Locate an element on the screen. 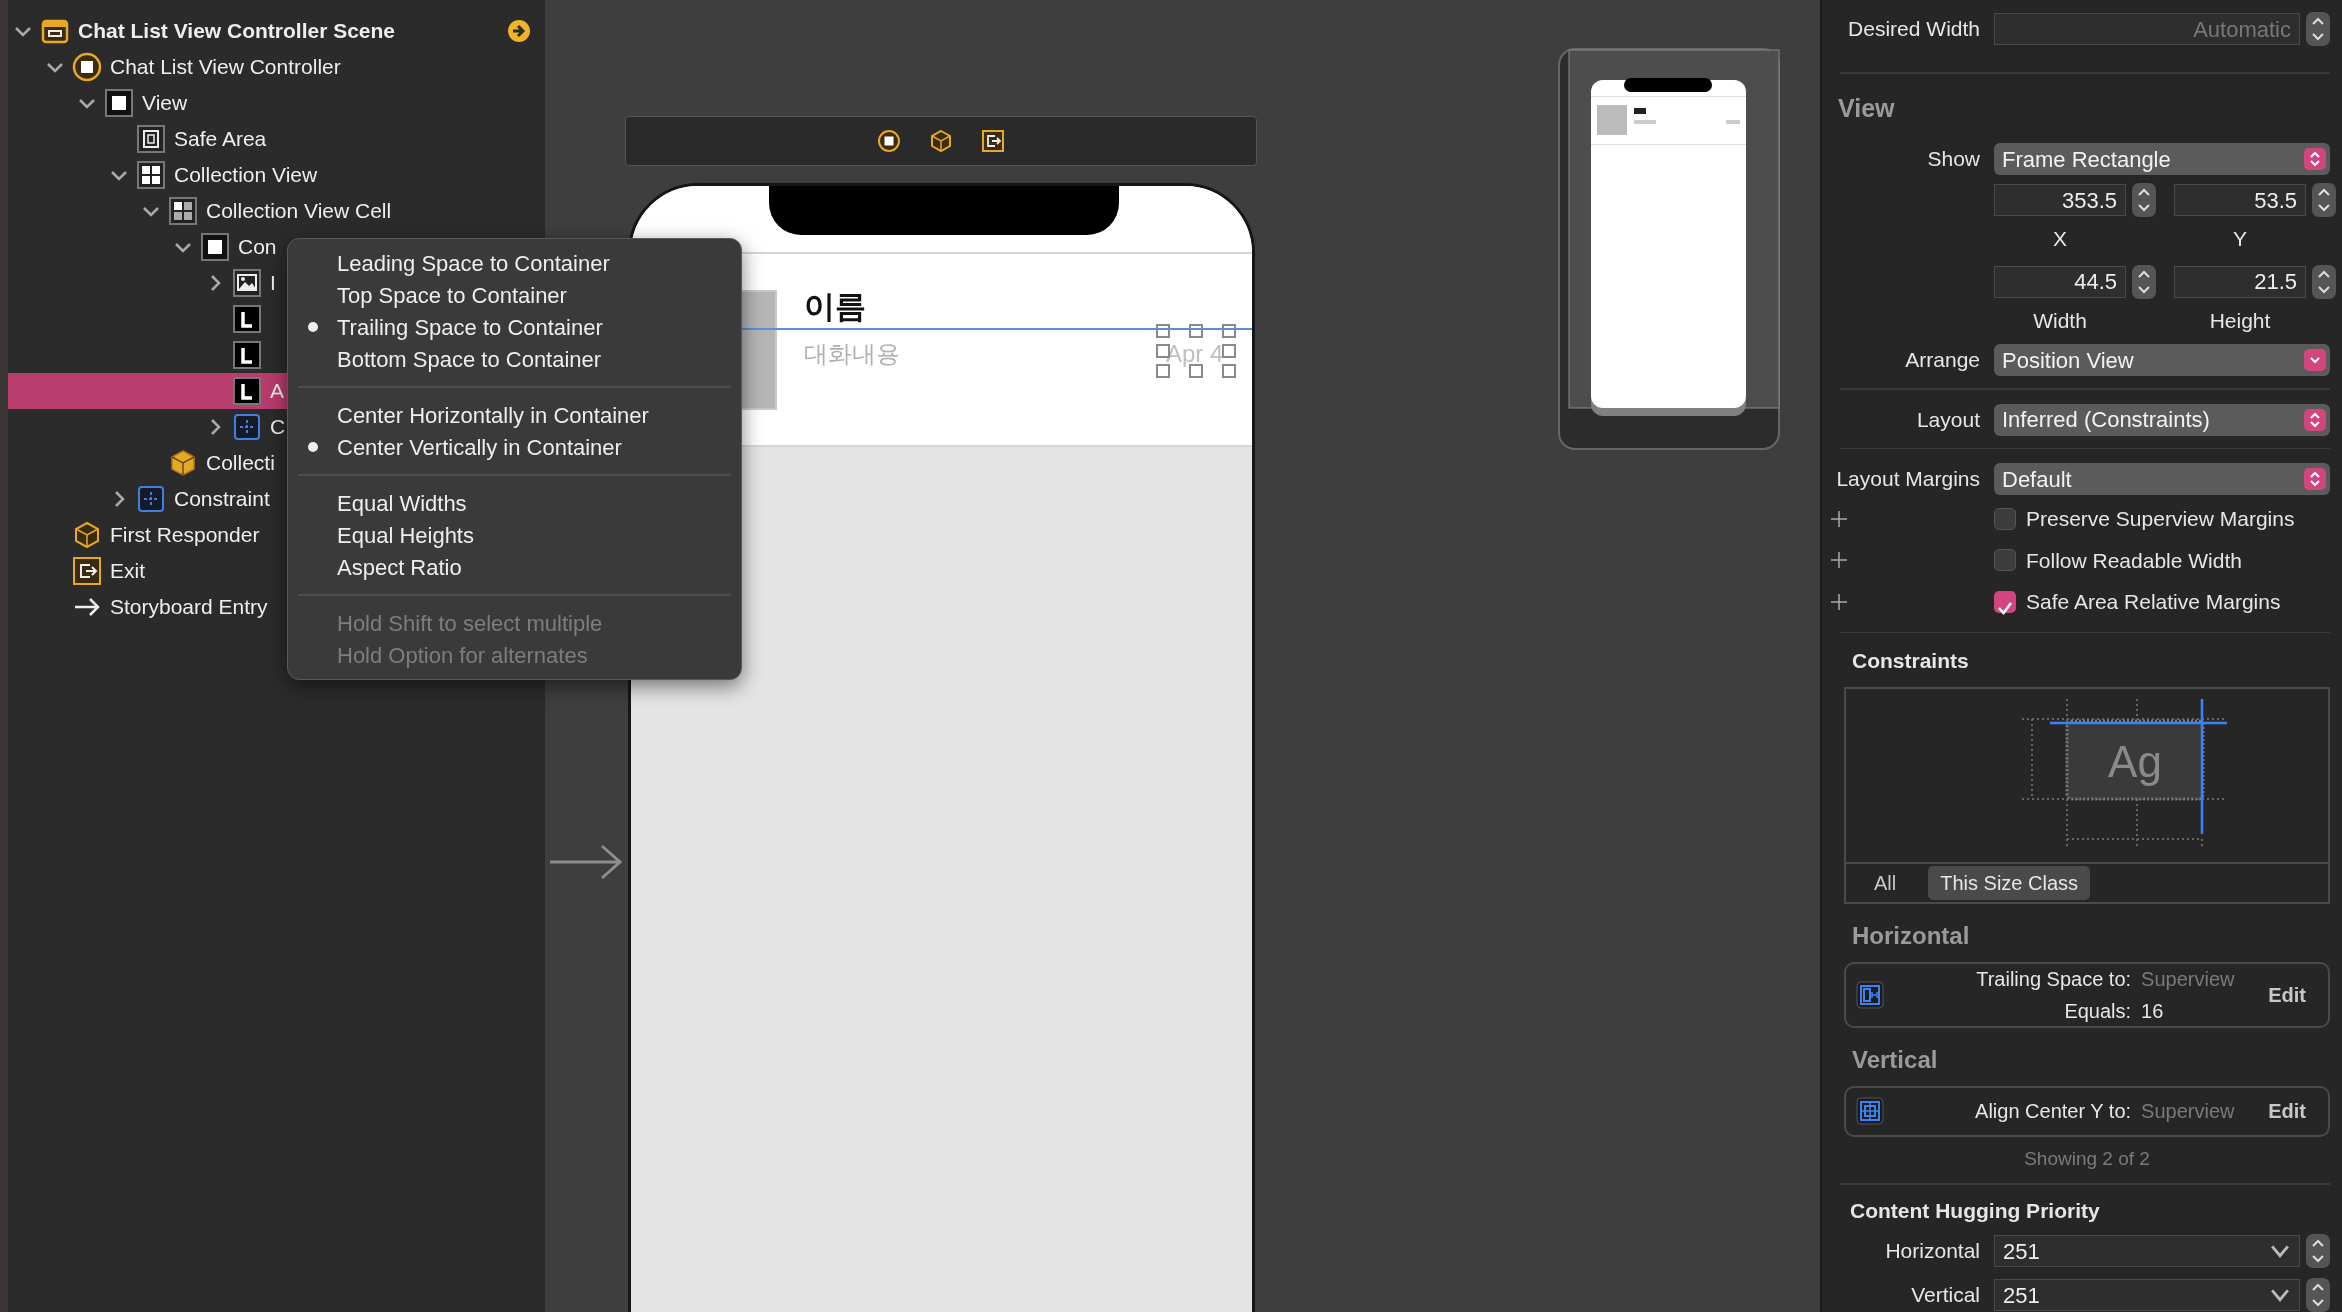 The image size is (2342, 1312). popup-button: Default is located at coordinates (2162, 479).